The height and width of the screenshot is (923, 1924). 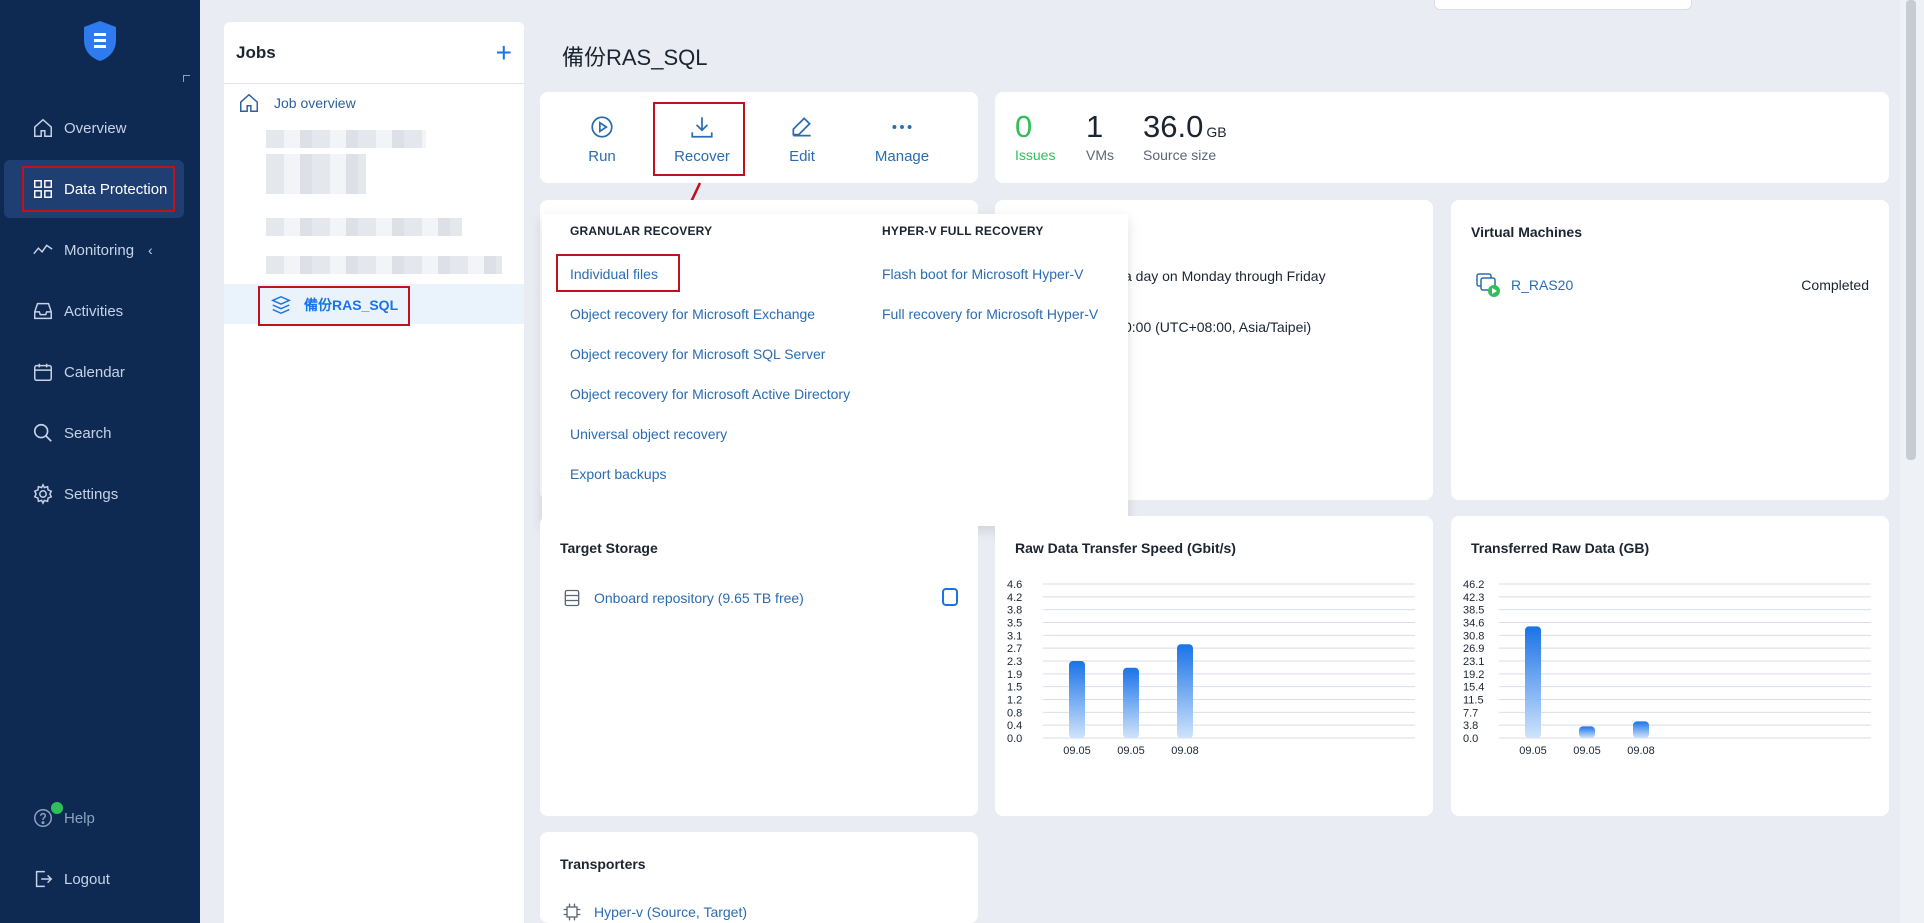 I want to click on transporter-row: Hyper-v (Source, Target), so click(x=654, y=912).